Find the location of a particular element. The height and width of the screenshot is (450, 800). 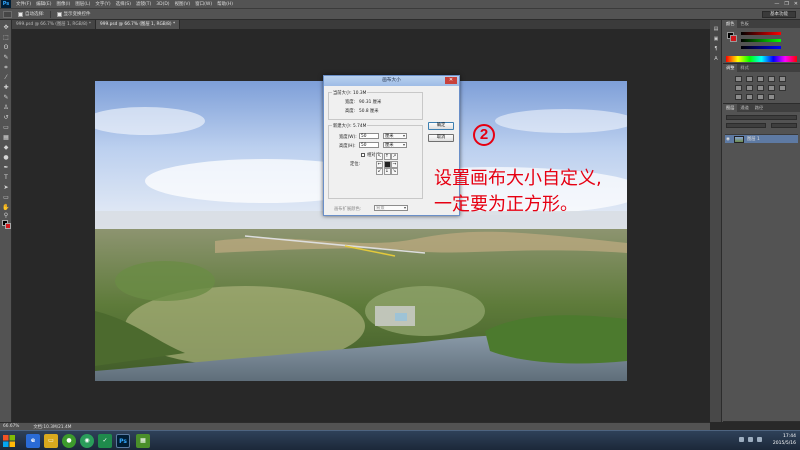

menu-filter: 滤镜(T) is located at coordinates (143, 4).